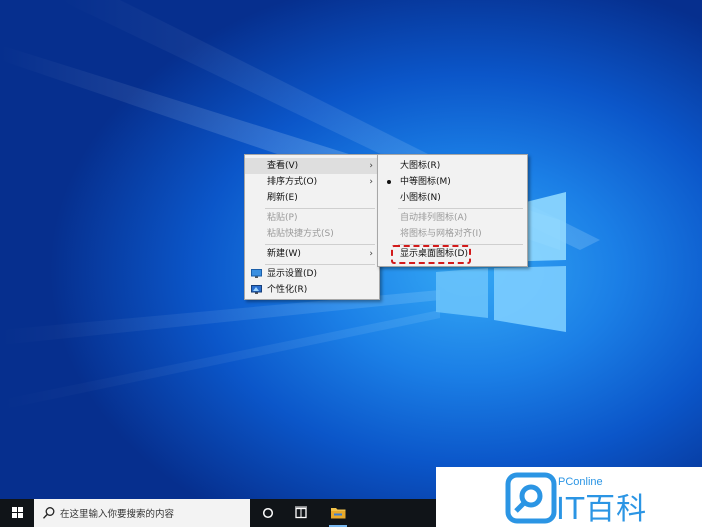 The image size is (702, 530). What do you see at coordinates (312, 254) in the screenshot?
I see `menu-item-new: 新建(W) ›` at bounding box center [312, 254].